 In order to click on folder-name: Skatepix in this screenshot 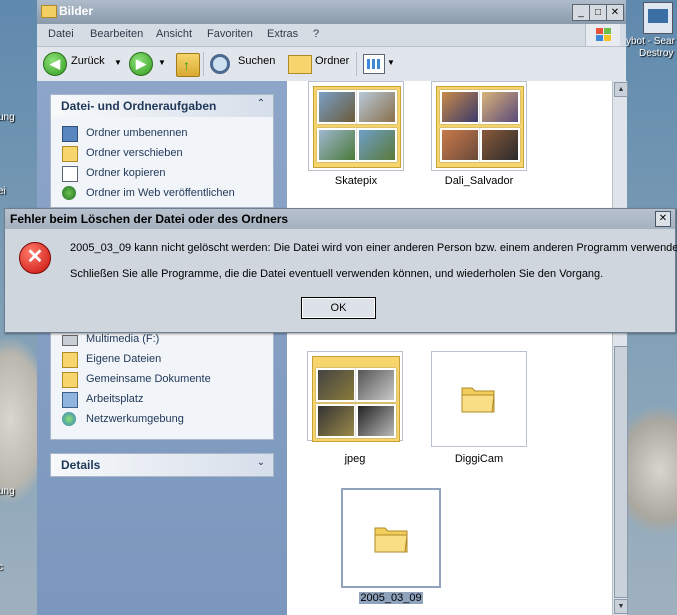, I will do `click(356, 181)`.